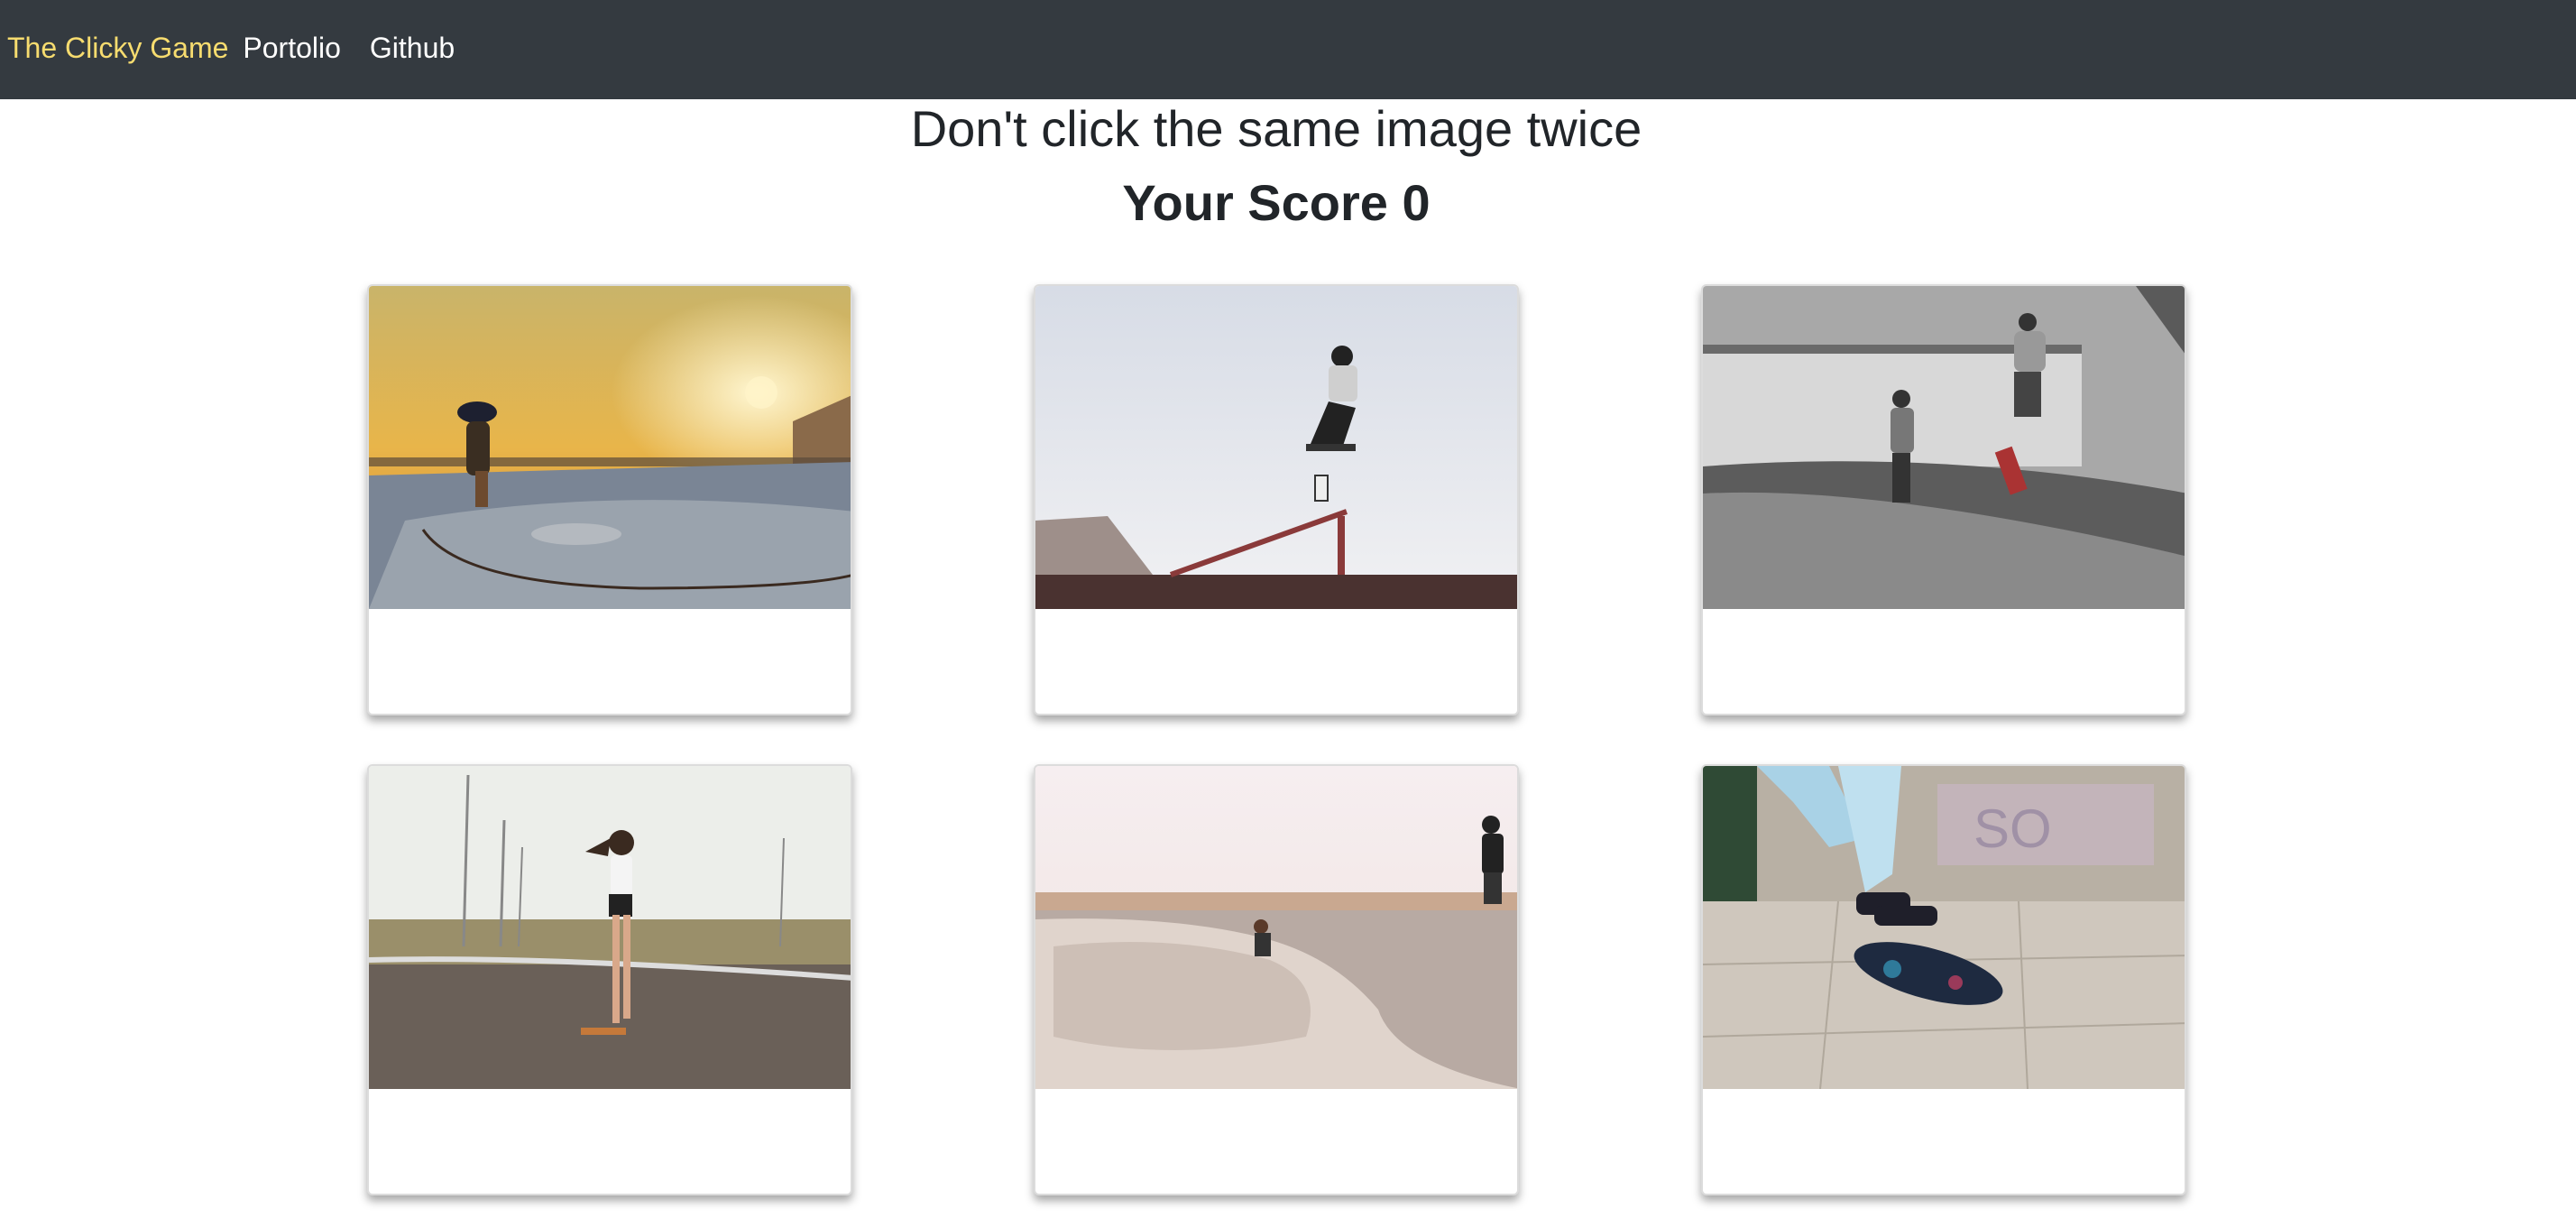 The height and width of the screenshot is (1218, 2576). Describe the element at coordinates (1276, 129) in the screenshot. I see `instruction-heading: Don't click the same image twice` at that location.